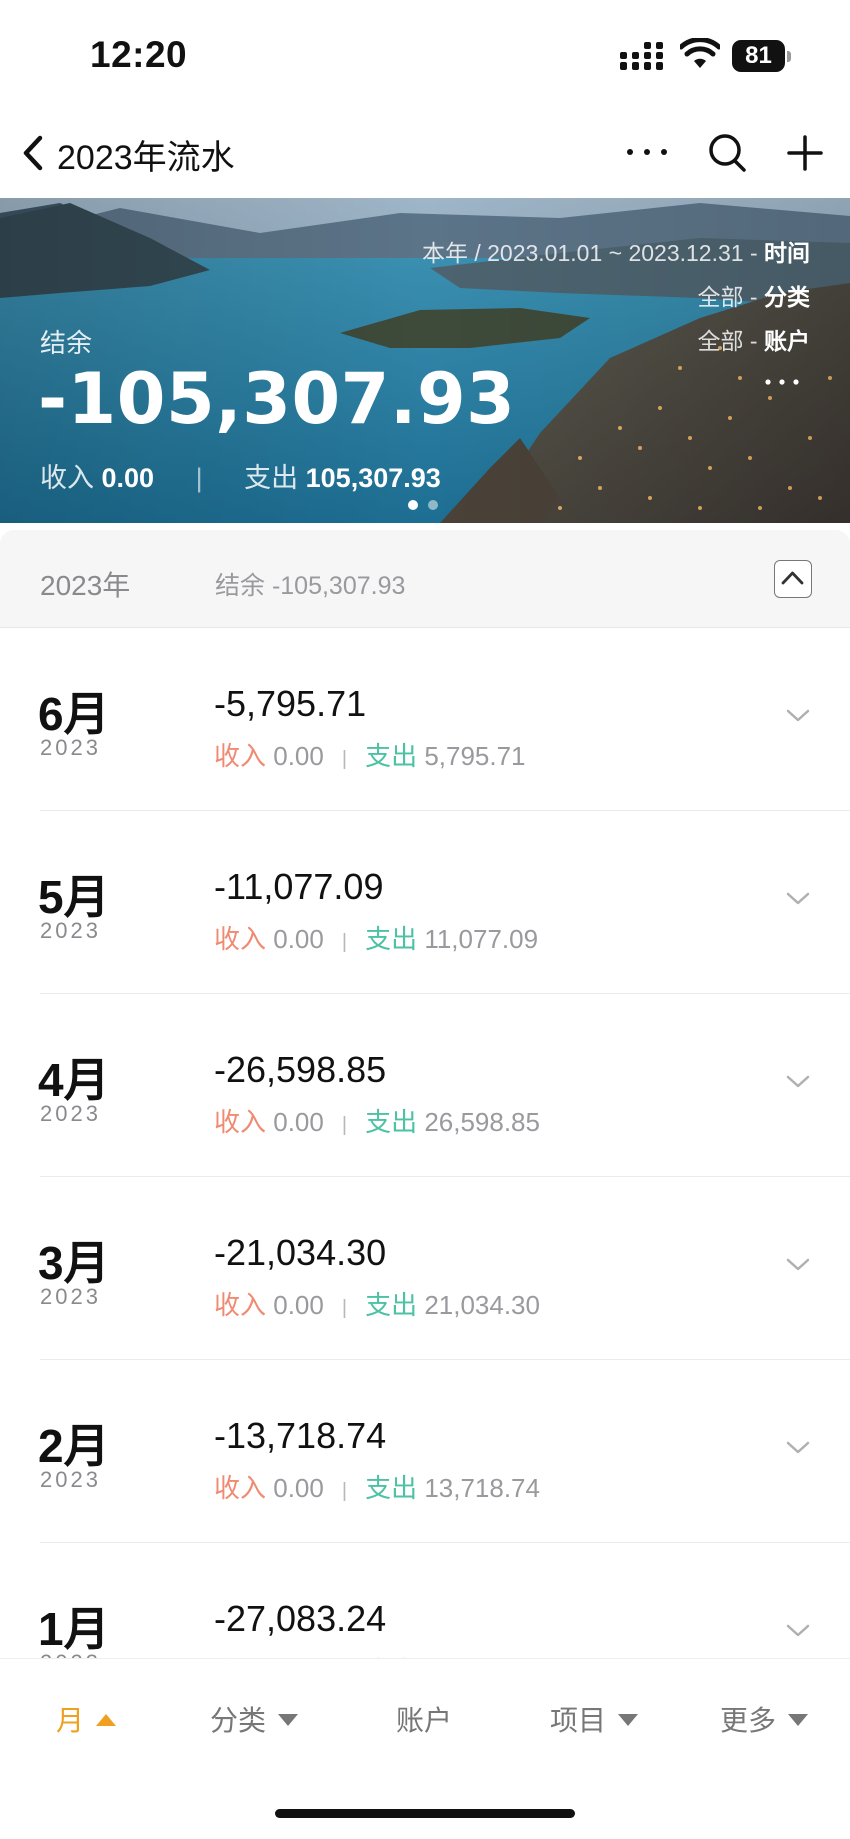  I want to click on tab-month: 月, so click(86, 1719).